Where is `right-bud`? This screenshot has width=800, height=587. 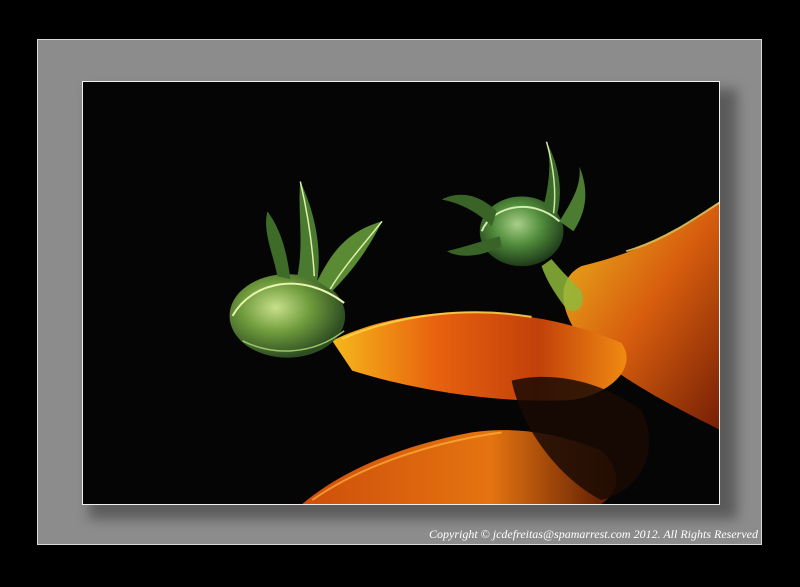 right-bud is located at coordinates (513, 204).